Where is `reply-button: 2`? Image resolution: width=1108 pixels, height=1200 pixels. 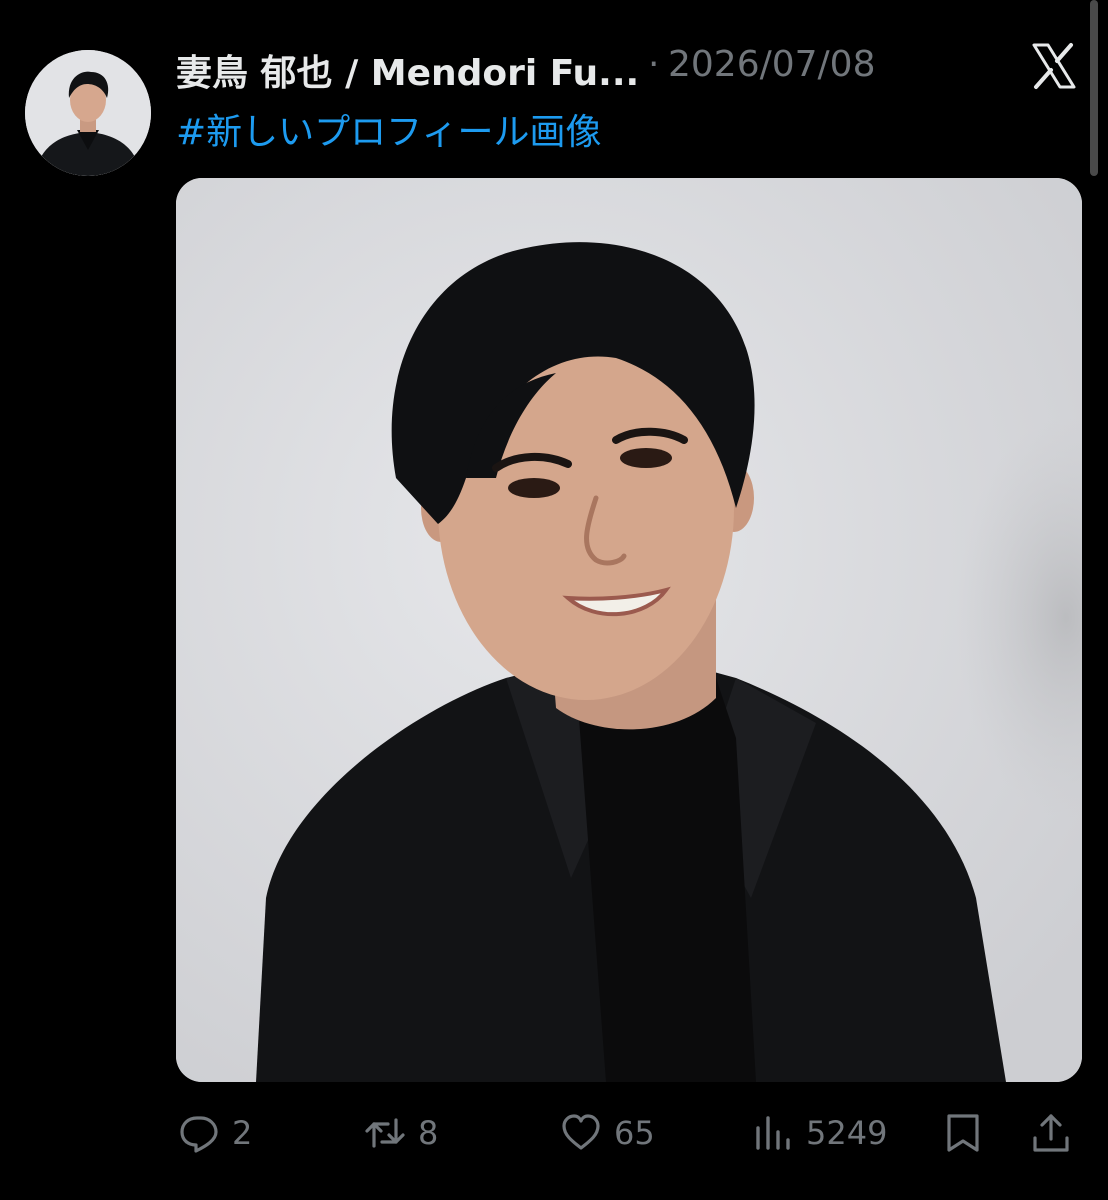
reply-button: 2 is located at coordinates (215, 1133).